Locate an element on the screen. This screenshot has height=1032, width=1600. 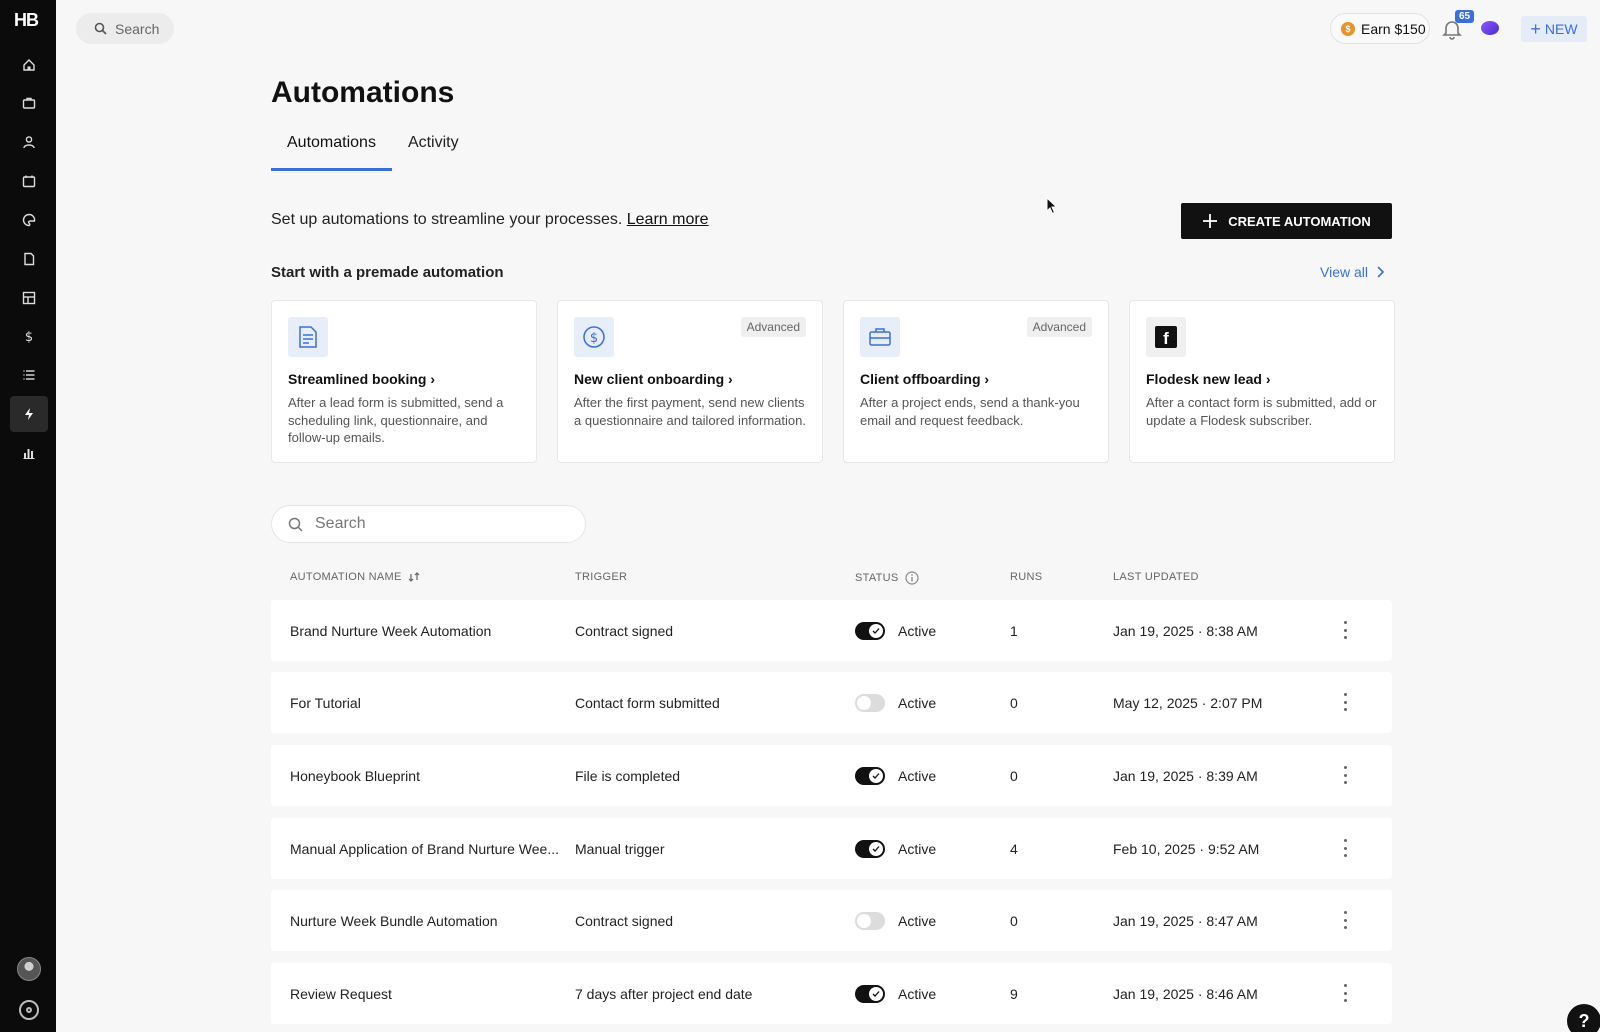
sidebar-item-reports is located at coordinates (29, 453).